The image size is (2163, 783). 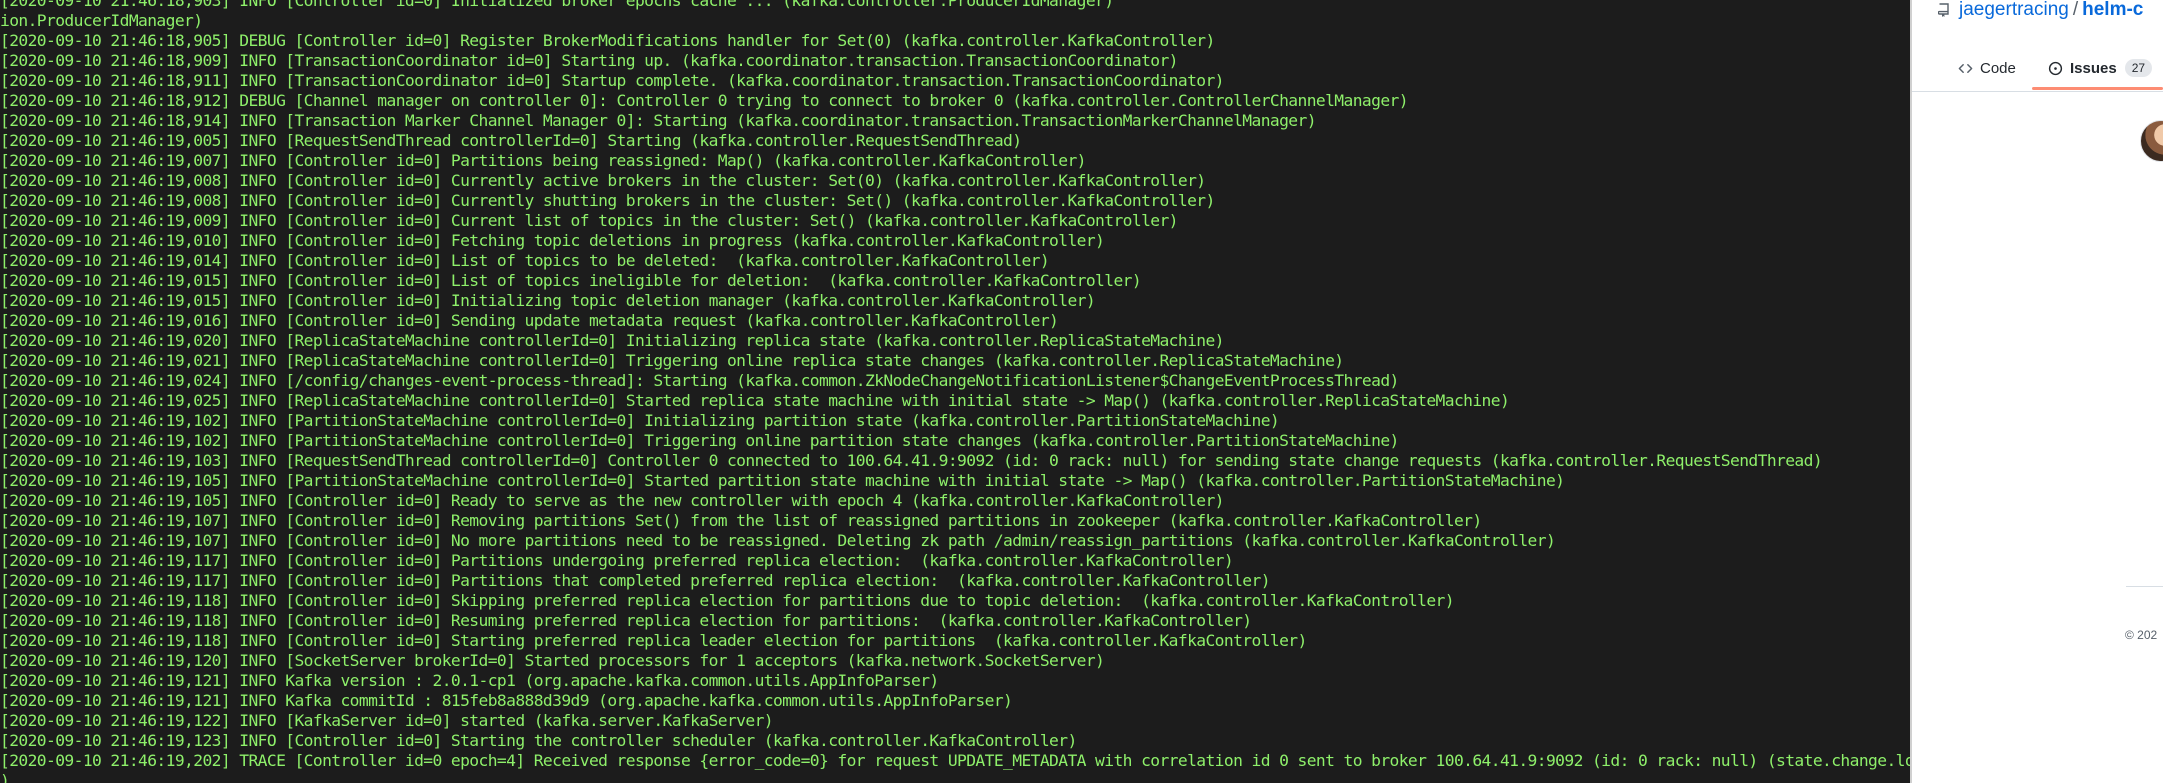 What do you see at coordinates (2138, 68) in the screenshot?
I see `issues-count-badge: 27` at bounding box center [2138, 68].